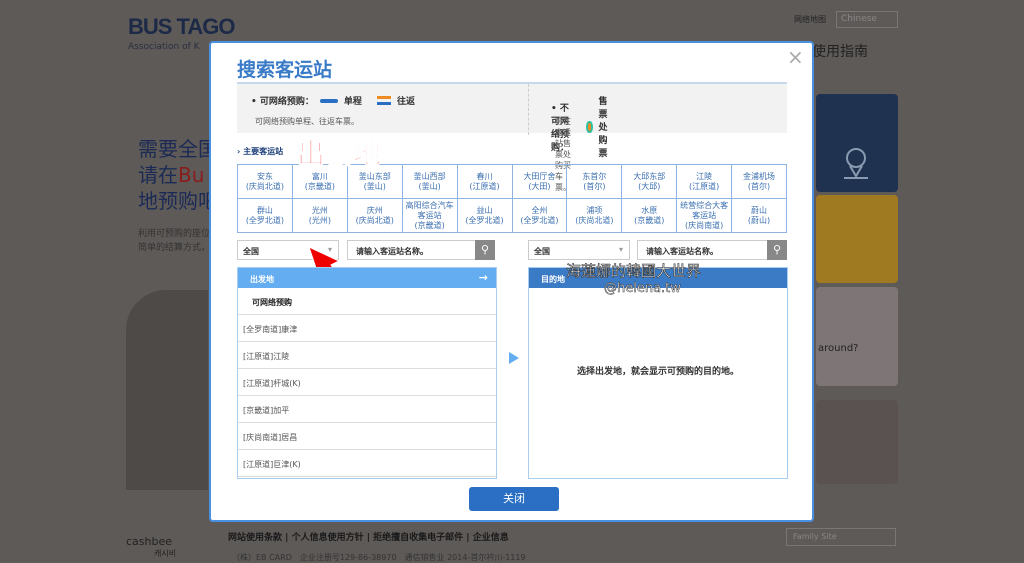  What do you see at coordinates (265, 216) in the screenshot?
I see `station-cell: 群山 (全罗北道)` at bounding box center [265, 216].